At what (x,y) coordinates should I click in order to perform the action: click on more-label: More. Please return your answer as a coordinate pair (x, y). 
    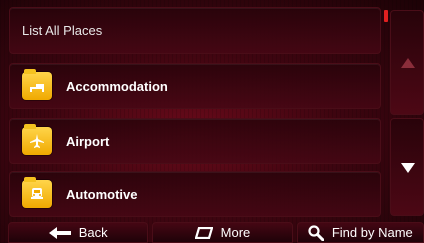
    Looking at the image, I should click on (235, 232).